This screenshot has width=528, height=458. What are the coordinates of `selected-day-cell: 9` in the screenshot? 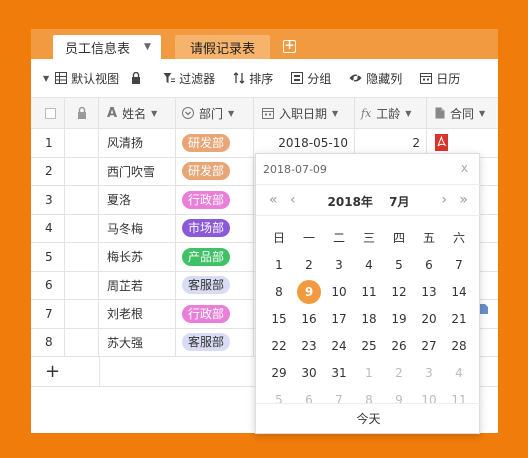 It's located at (309, 291).